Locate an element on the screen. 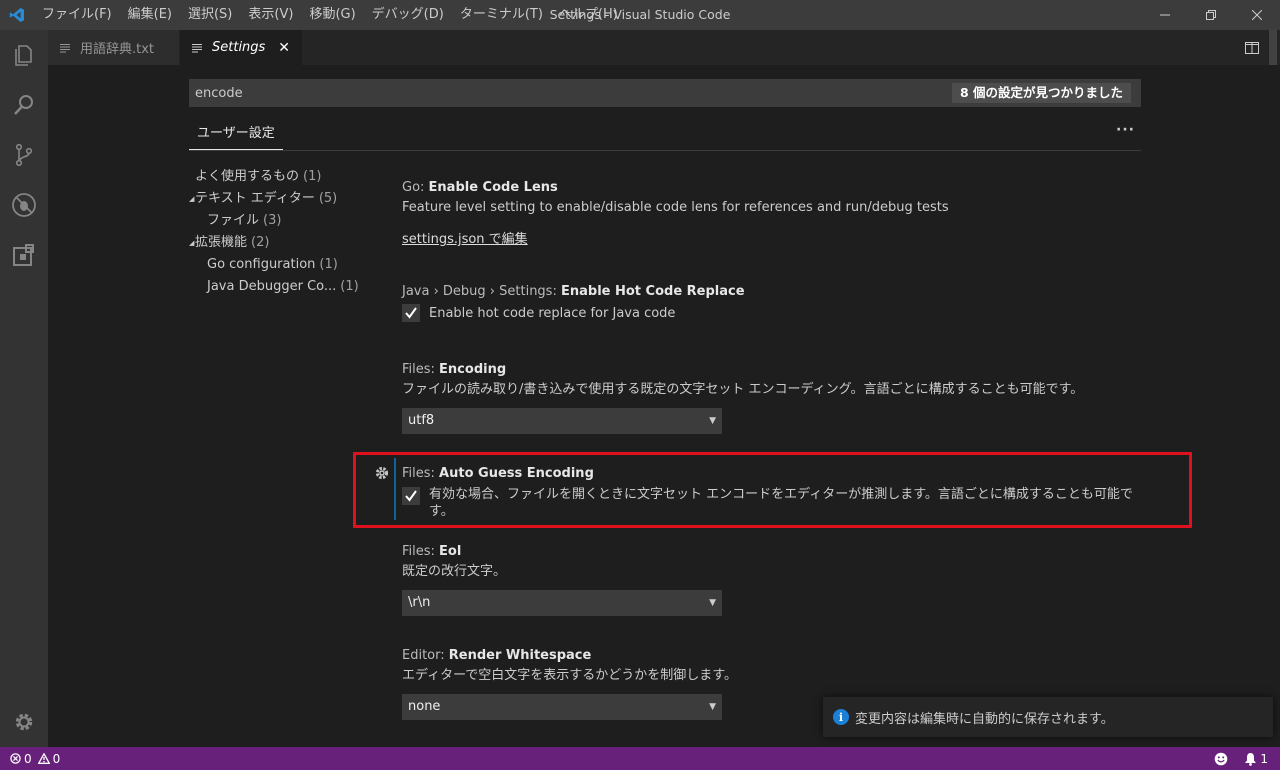  notifications-button: 1 is located at coordinates (1256, 759).